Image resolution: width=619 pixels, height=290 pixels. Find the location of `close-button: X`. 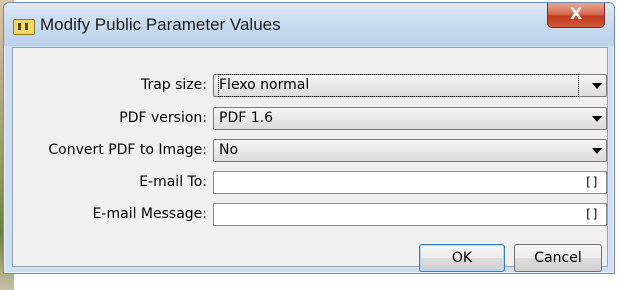

close-button: X is located at coordinates (576, 15).